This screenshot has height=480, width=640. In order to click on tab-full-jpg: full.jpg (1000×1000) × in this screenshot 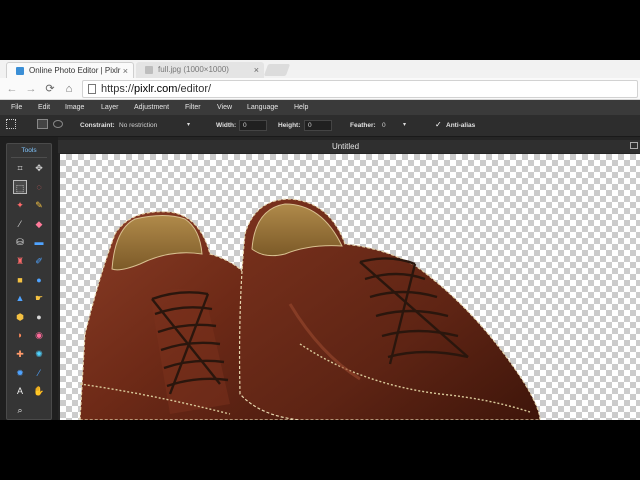, I will do `click(200, 70)`.